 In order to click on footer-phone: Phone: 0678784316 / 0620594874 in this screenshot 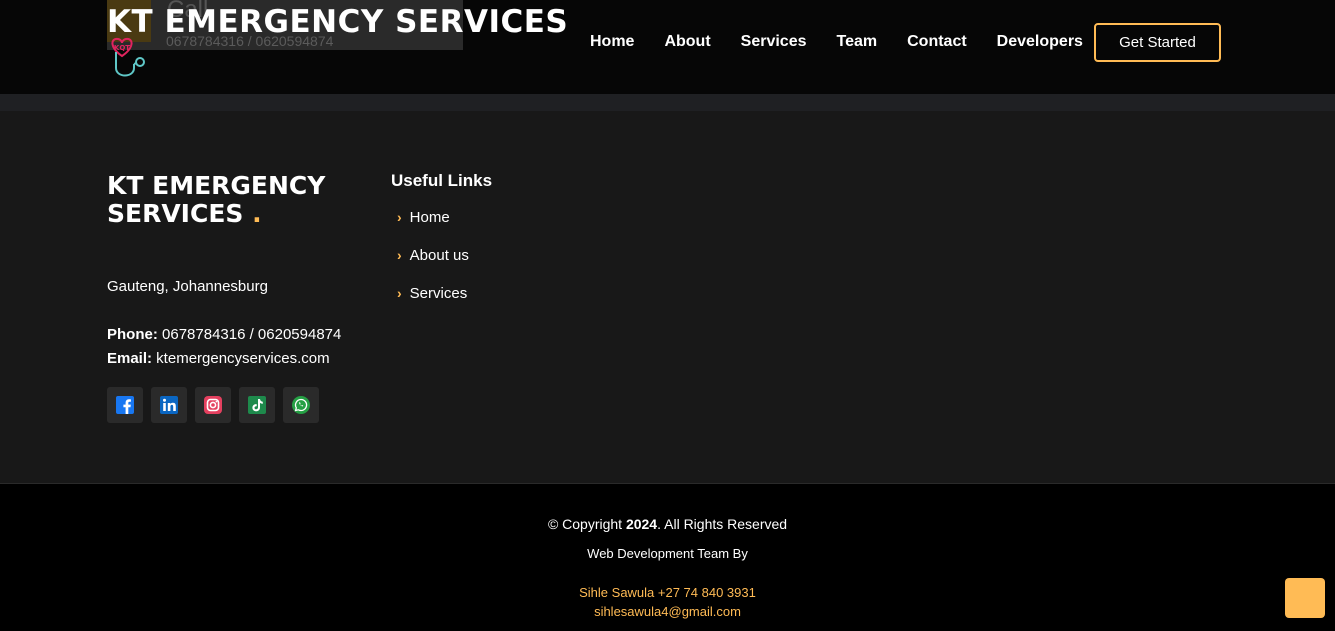, I will do `click(224, 334)`.